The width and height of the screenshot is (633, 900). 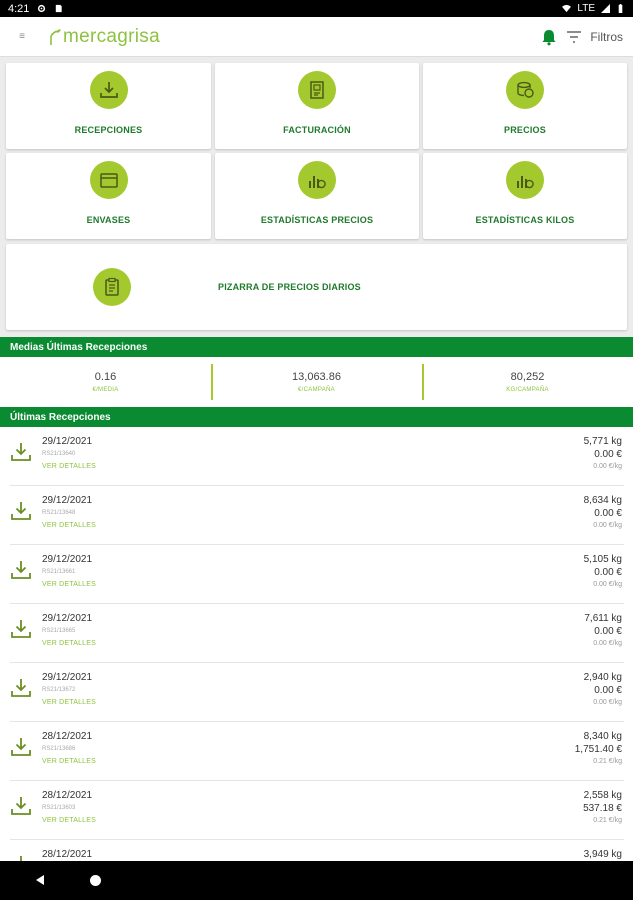 I want to click on reception-code: RS21/13686, so click(x=59, y=749).